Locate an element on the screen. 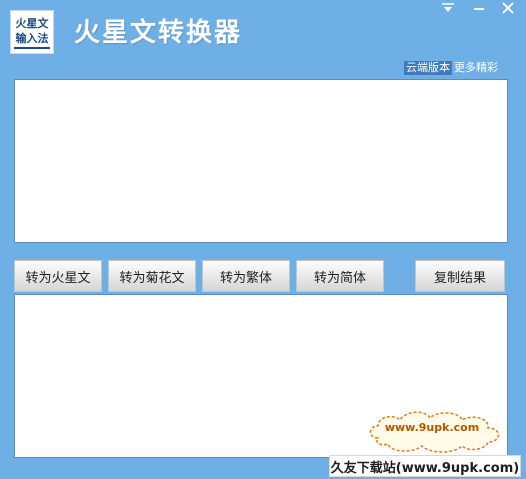  convert-to-chrysanthemum-button: 转为菊花文 is located at coordinates (152, 276).